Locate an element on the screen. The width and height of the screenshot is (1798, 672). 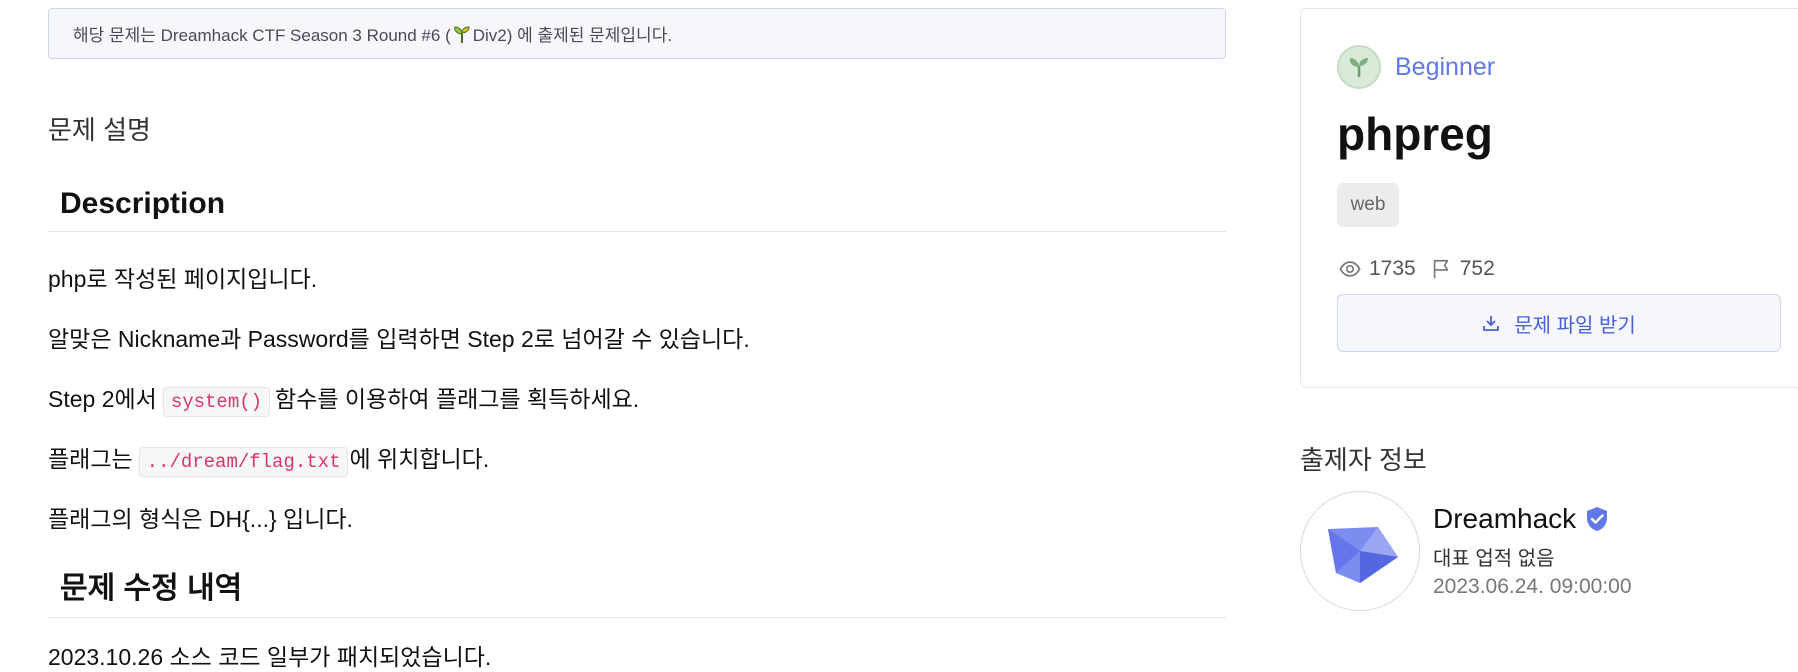
notice-text-prefix: 해당 문제는 Dreamhack CTF Season 3 Round #6 ( is located at coordinates (262, 35).